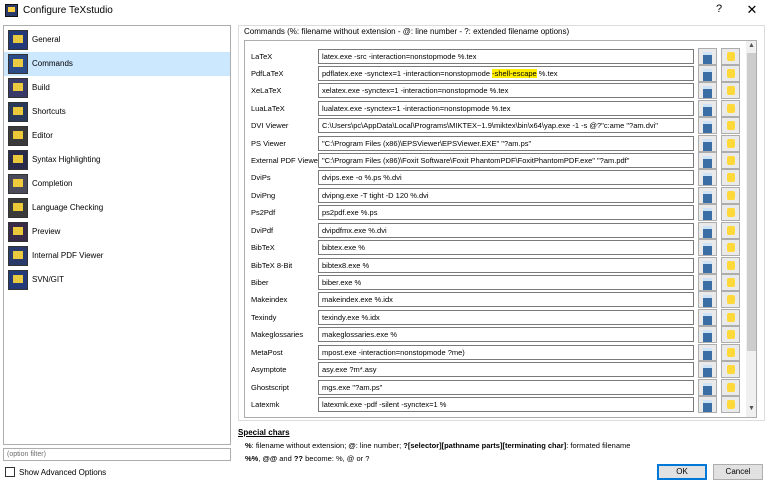 The image size is (768, 486). I want to click on nav-item-label: Language Checking, so click(68, 207).